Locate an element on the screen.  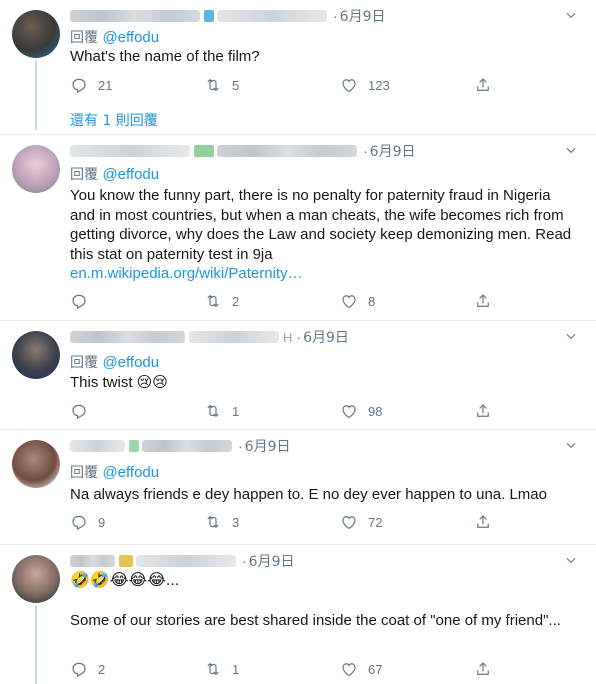
tweet-header: H · 6月9日 is located at coordinates (209, 337).